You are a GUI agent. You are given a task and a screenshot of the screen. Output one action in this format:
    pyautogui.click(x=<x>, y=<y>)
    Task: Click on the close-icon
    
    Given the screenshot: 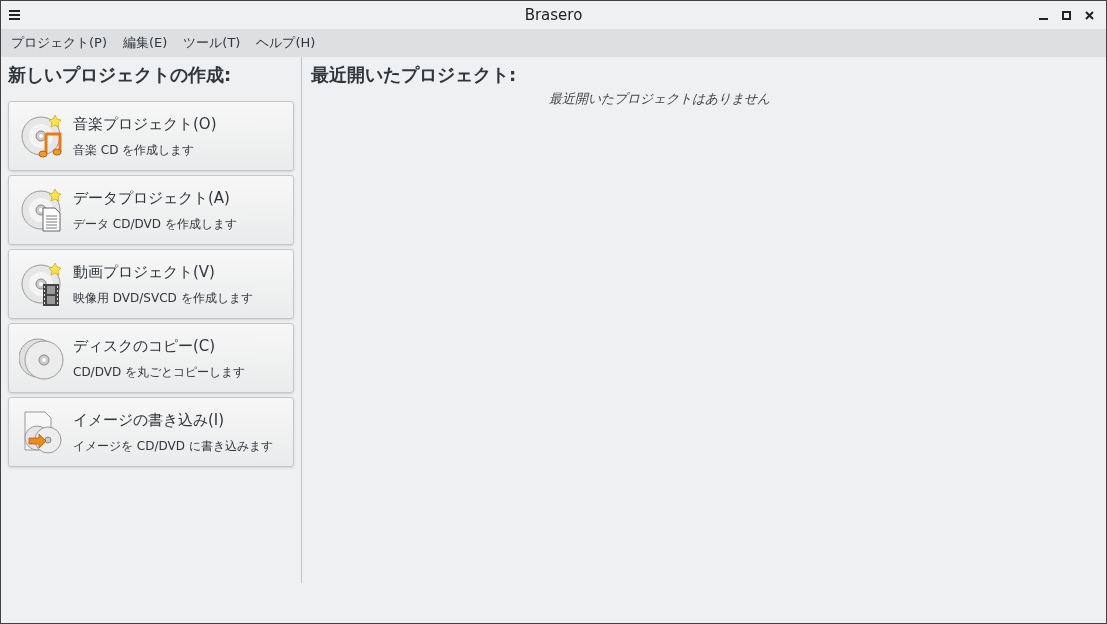 What is the action you would take?
    pyautogui.click(x=1089, y=15)
    